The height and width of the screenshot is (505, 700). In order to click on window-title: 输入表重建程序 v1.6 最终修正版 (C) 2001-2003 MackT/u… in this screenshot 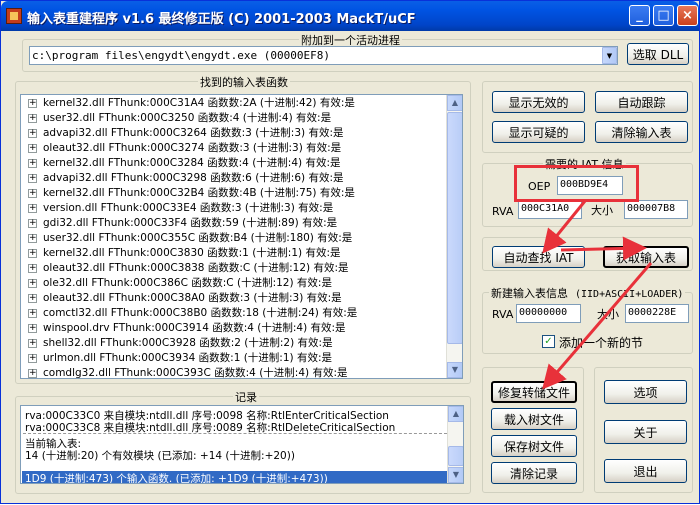, I will do `click(221, 19)`.